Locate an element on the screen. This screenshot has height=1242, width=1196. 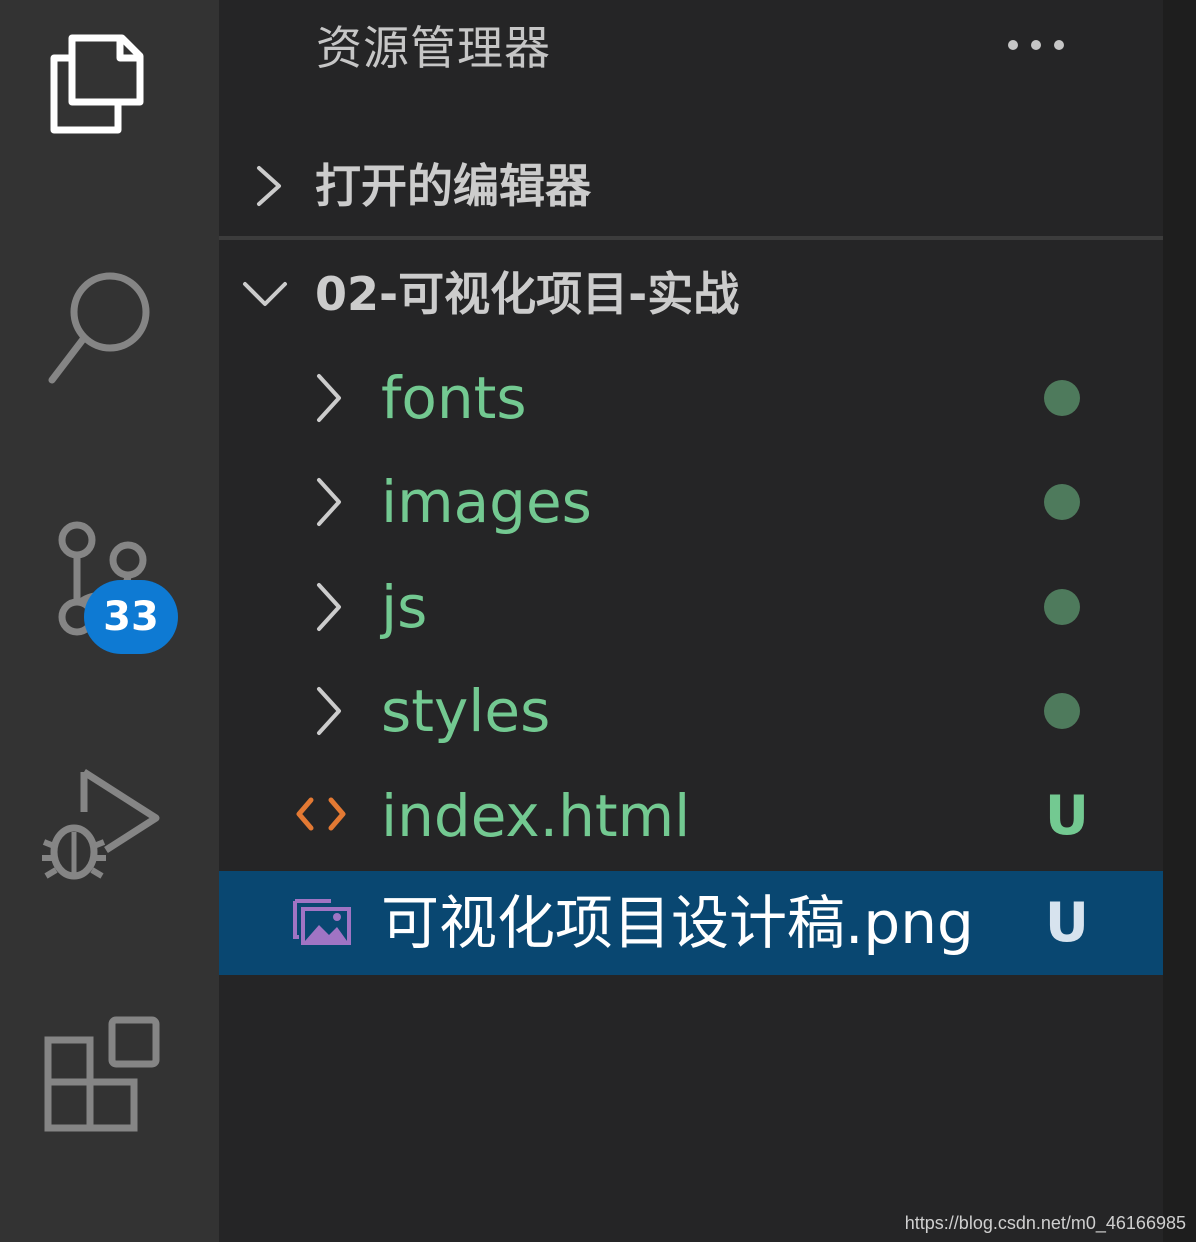
section-divider is located at coordinates (691, 238).